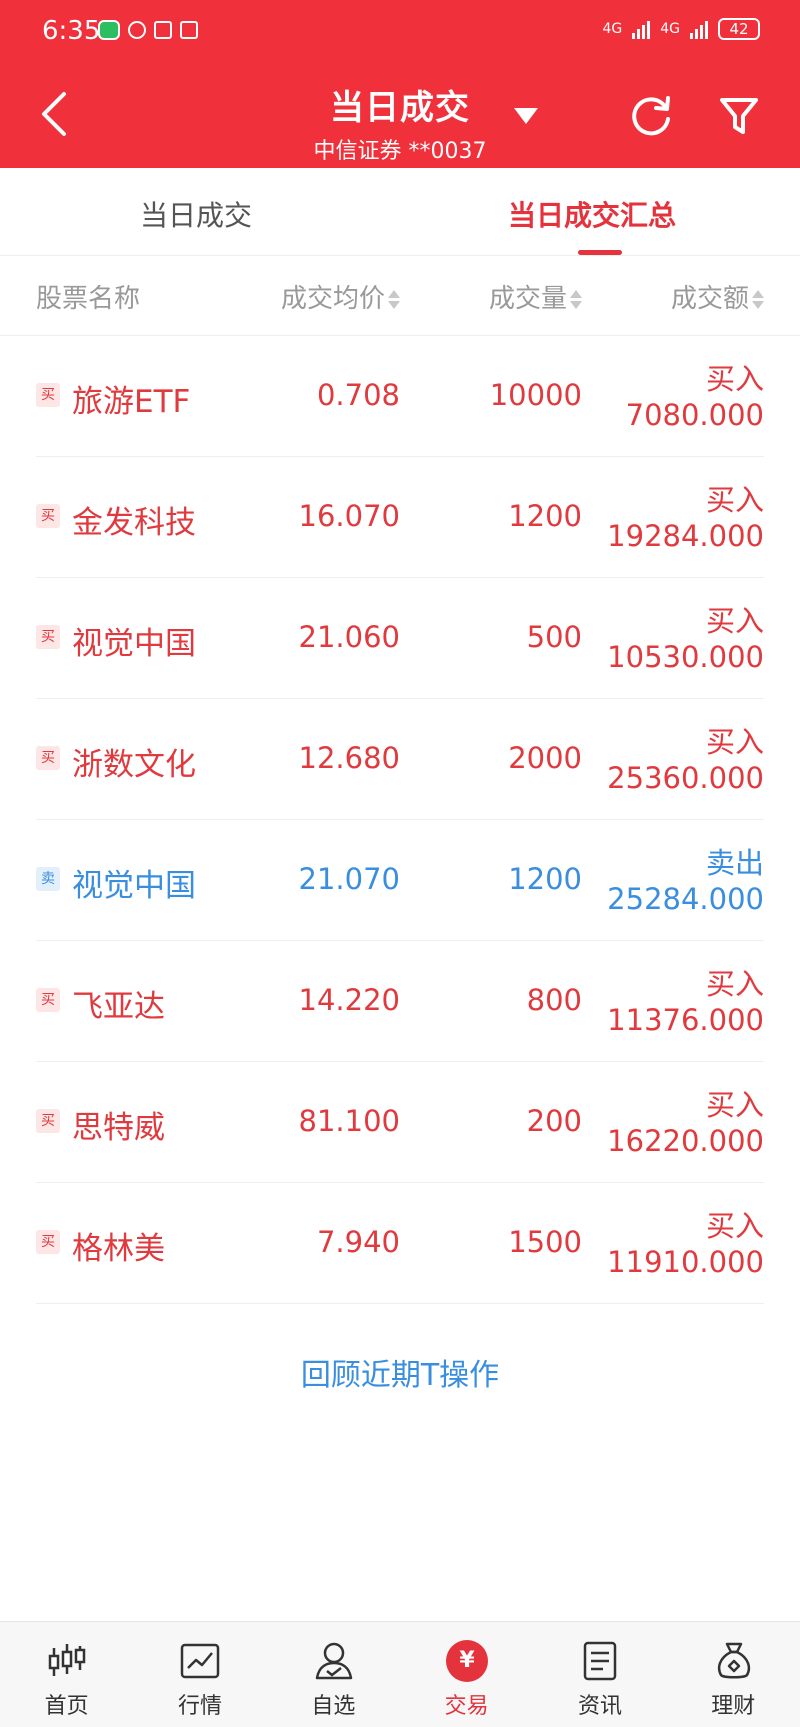 The height and width of the screenshot is (1727, 800). I want to click on status-bar: 6:35 4G 4G 42, so click(400, 33).